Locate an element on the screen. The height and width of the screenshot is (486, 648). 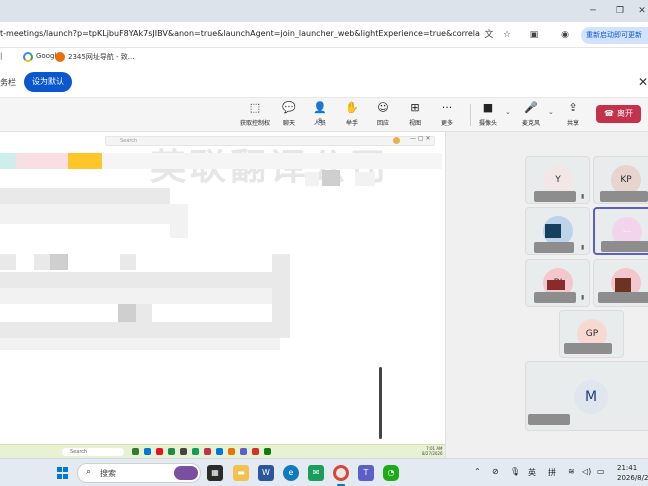
mic-off-icon: ▮ is located at coordinates (583, 196).